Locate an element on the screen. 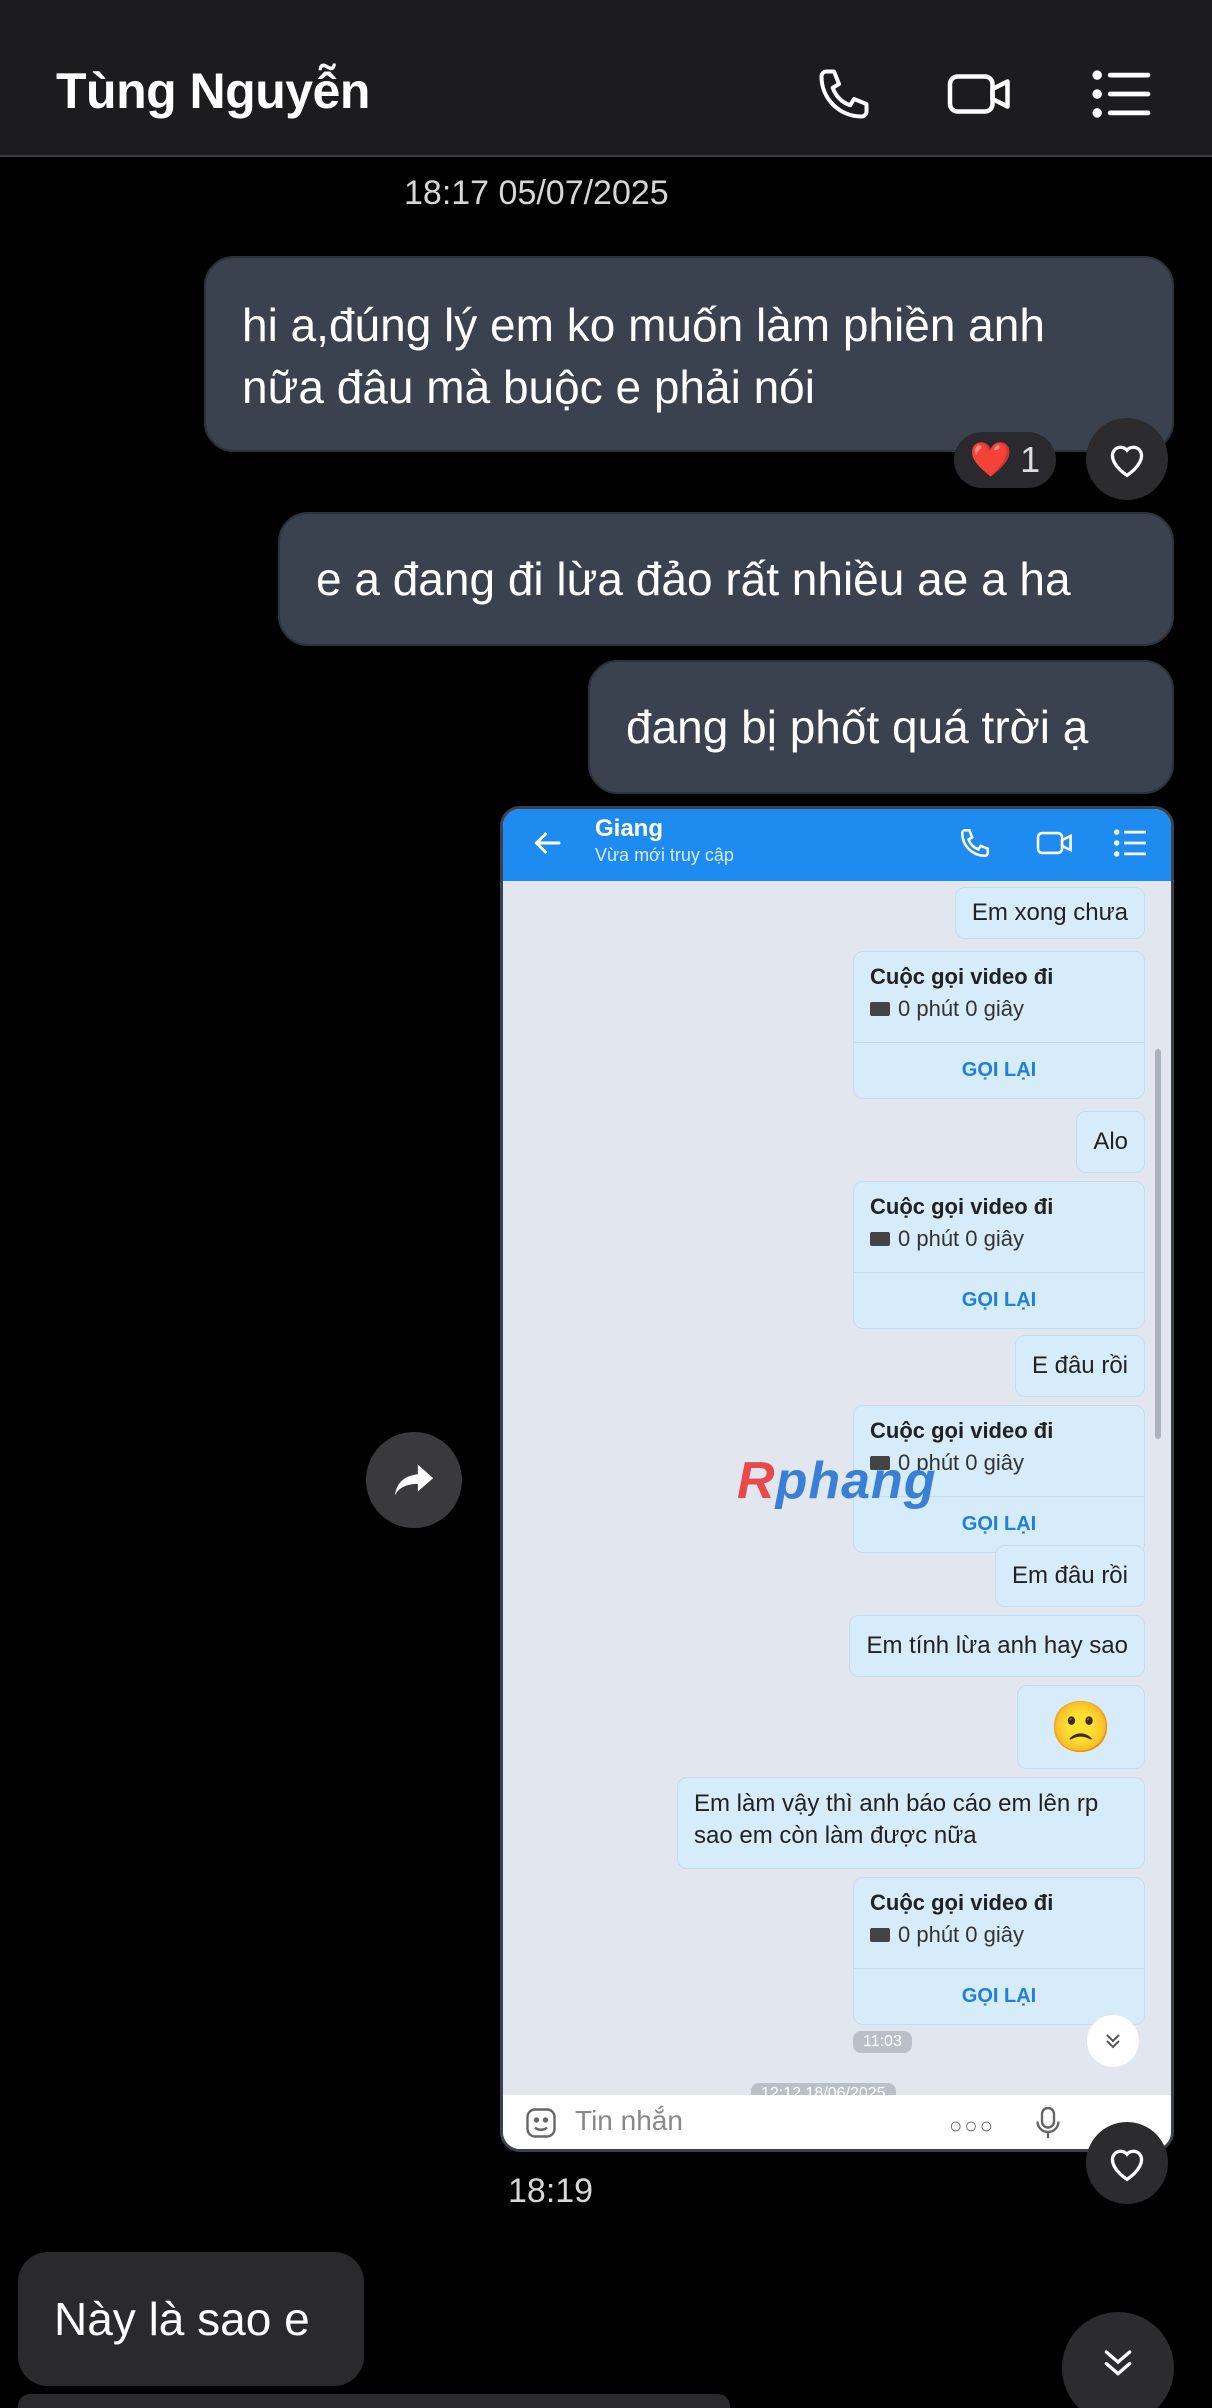 The image size is (1212, 2408). screenshot-time-label: 11:03 is located at coordinates (882, 2042).